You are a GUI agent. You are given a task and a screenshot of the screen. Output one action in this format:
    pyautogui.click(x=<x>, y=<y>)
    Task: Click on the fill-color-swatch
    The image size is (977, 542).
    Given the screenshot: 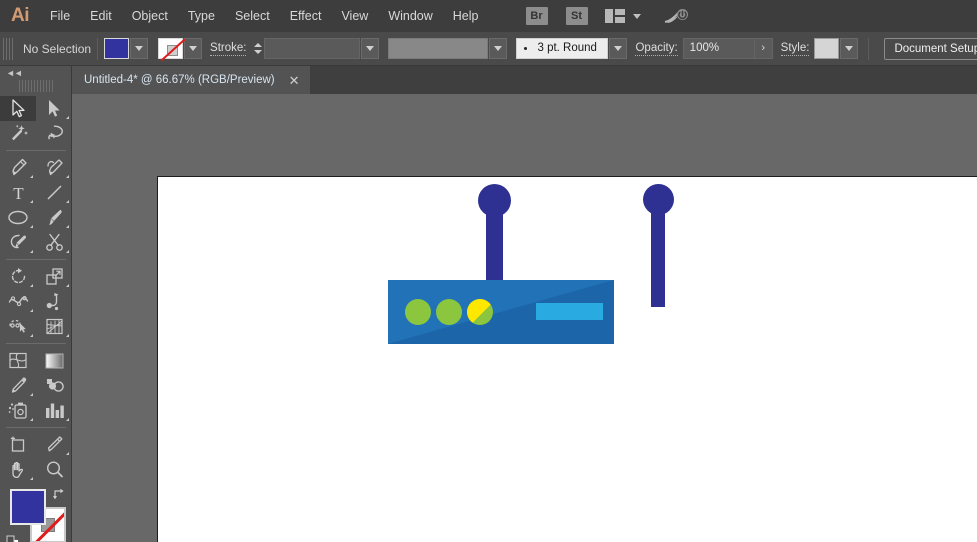 What is the action you would take?
    pyautogui.click(x=28, y=507)
    